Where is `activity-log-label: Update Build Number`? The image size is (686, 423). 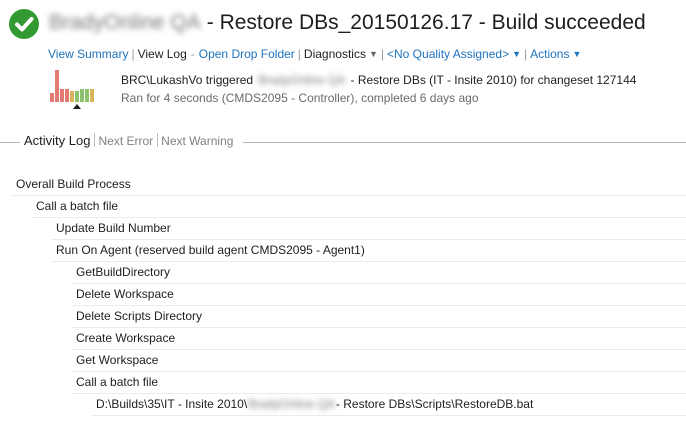
activity-log-label: Update Build Number is located at coordinates (113, 228).